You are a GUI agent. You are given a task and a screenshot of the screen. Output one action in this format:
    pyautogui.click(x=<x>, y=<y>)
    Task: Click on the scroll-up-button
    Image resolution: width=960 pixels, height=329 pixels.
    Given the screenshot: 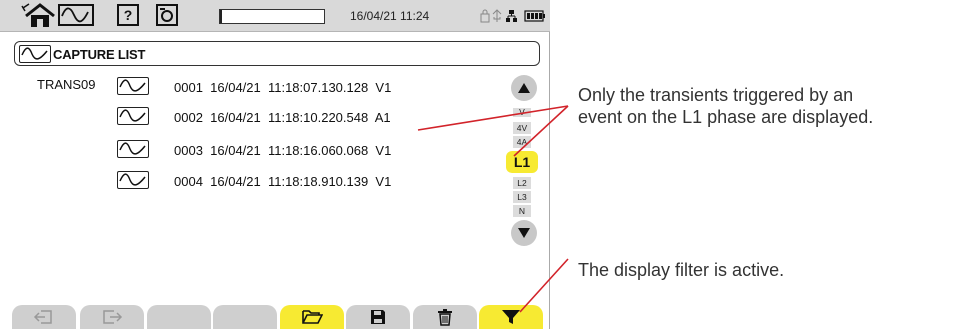 What is the action you would take?
    pyautogui.click(x=524, y=88)
    